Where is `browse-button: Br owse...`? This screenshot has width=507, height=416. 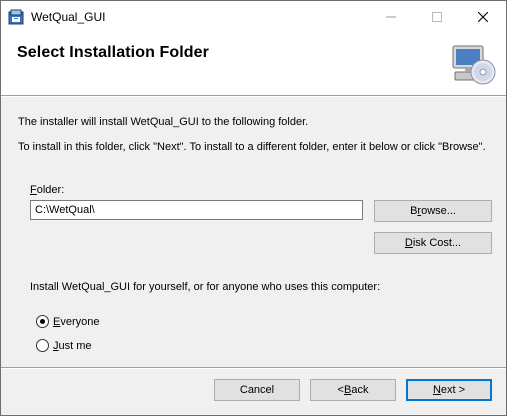 browse-button: Br owse... is located at coordinates (433, 211).